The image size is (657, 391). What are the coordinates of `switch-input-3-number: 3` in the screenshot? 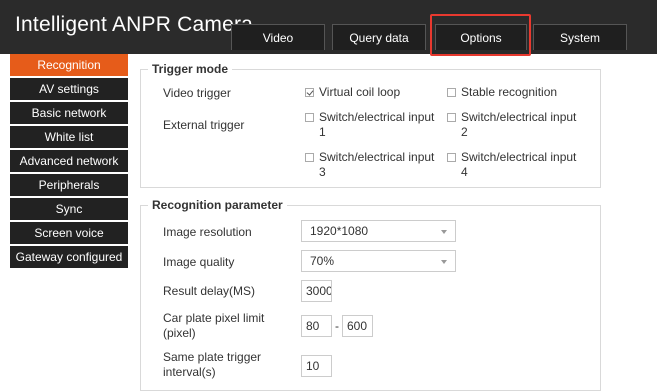 It's located at (322, 172).